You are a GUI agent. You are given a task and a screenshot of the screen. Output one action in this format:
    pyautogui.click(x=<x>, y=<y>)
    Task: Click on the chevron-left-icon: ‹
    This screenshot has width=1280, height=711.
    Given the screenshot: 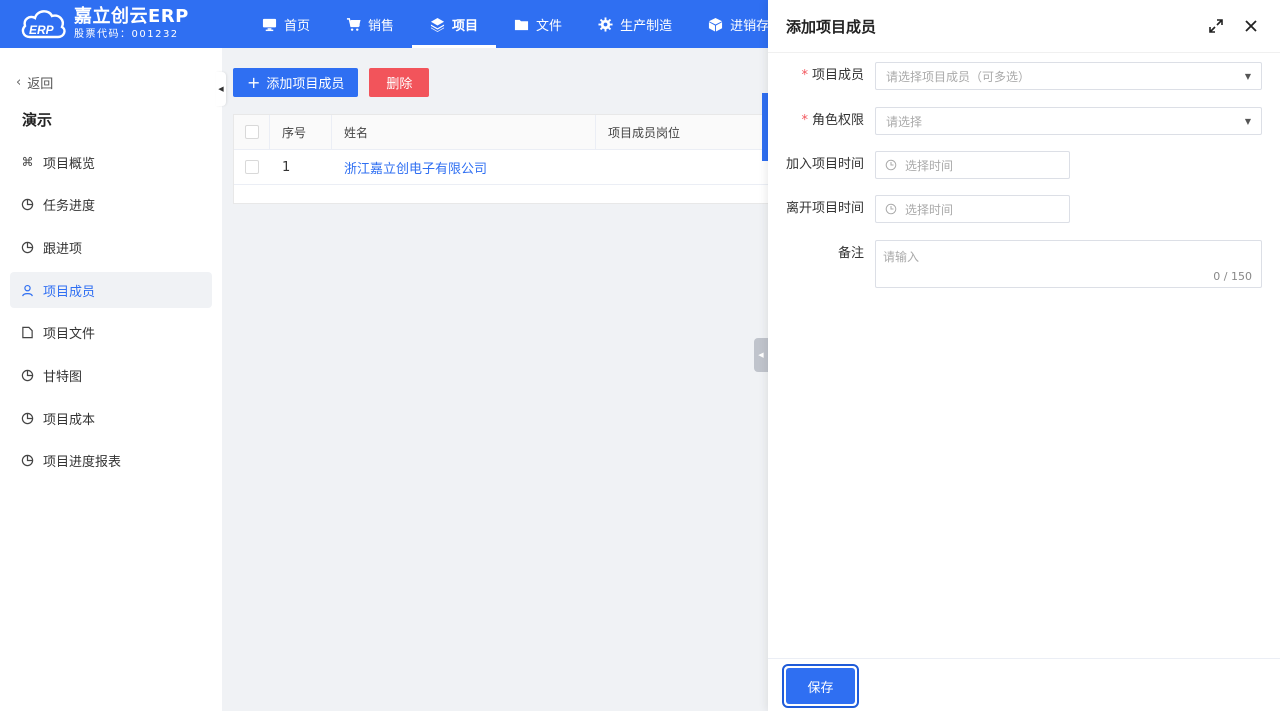 What is the action you would take?
    pyautogui.click(x=19, y=82)
    